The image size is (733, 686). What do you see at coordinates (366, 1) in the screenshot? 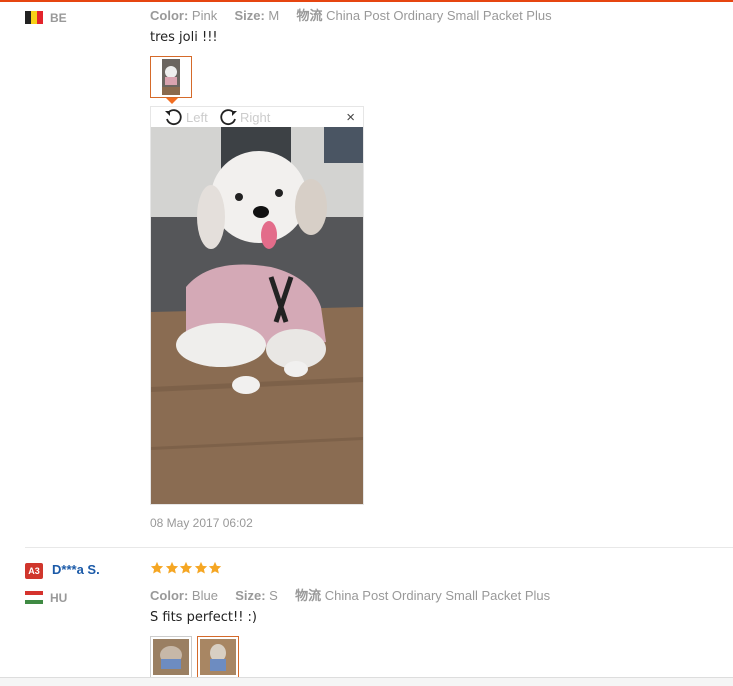
I see `top-accent-bar` at bounding box center [366, 1].